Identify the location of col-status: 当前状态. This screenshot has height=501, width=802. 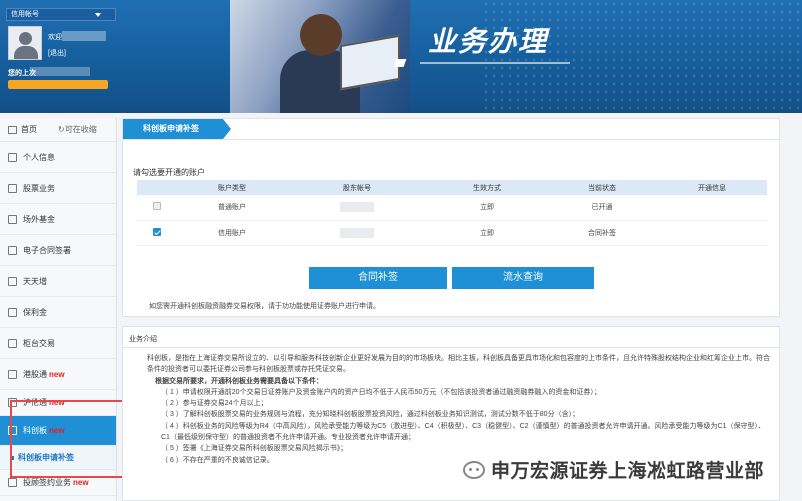
(602, 187).